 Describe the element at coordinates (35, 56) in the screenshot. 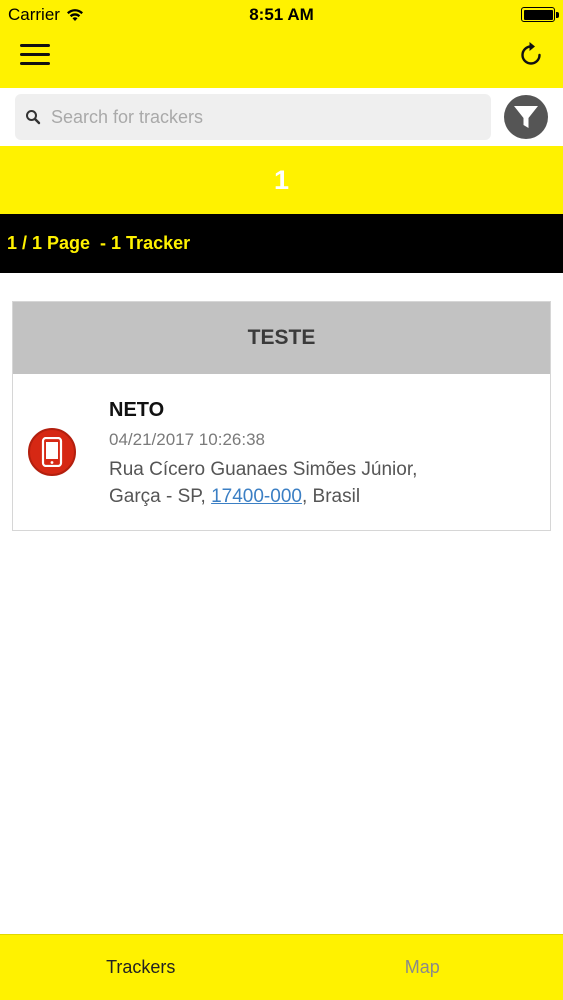

I see `hamburger-menu-button` at that location.